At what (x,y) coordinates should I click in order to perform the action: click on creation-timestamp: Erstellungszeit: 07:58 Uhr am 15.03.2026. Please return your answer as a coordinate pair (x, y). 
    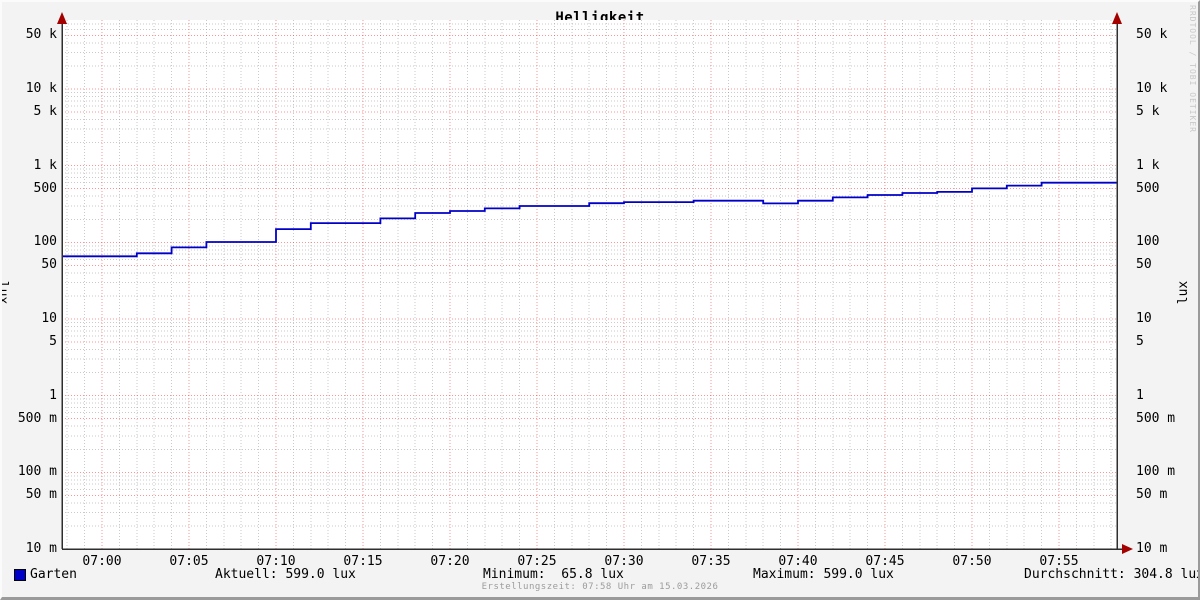
    Looking at the image, I should click on (600, 587).